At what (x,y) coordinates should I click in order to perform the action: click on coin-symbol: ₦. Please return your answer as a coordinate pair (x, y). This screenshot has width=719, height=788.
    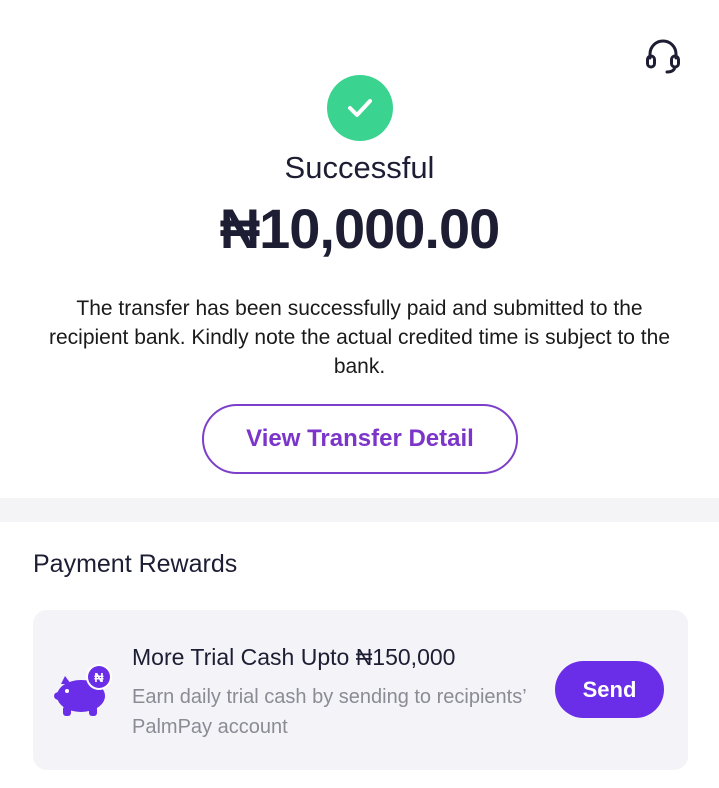
    Looking at the image, I should click on (99, 677).